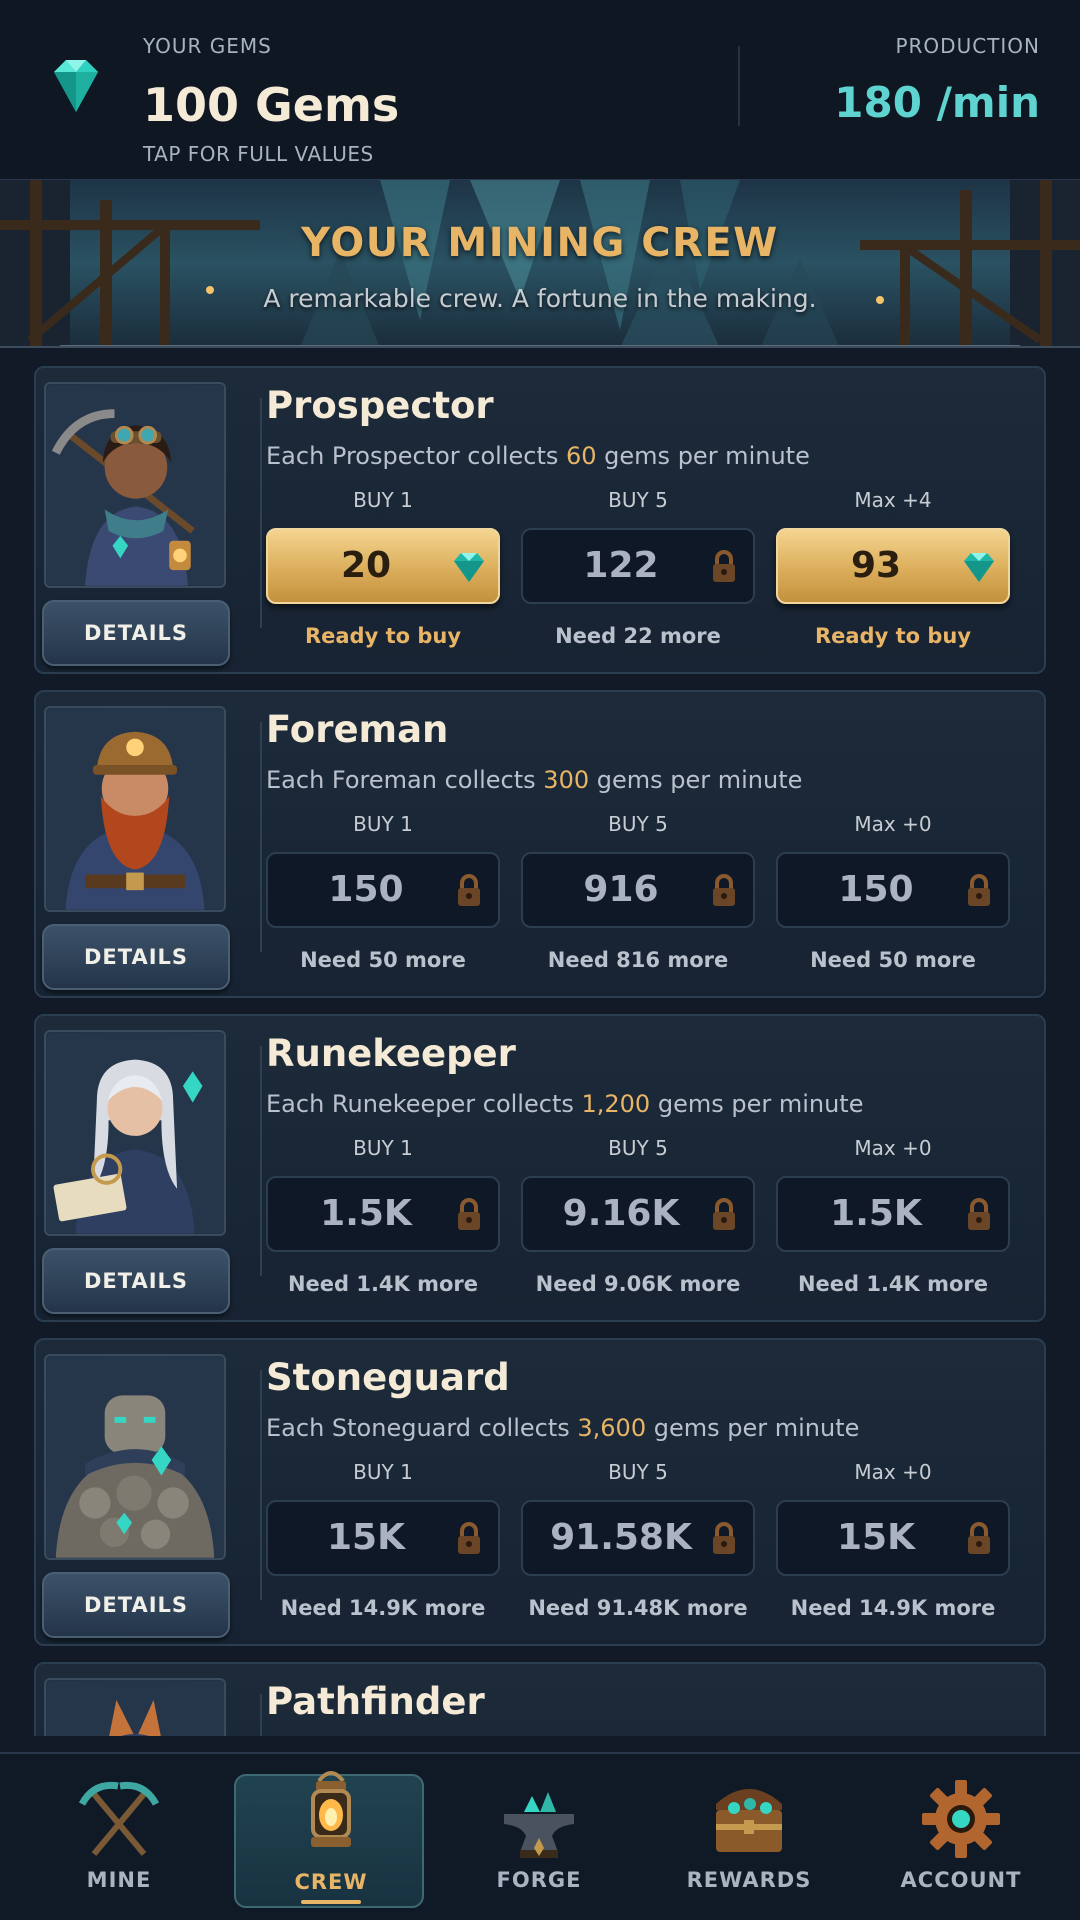  I want to click on foreman-portrait, so click(135, 809).